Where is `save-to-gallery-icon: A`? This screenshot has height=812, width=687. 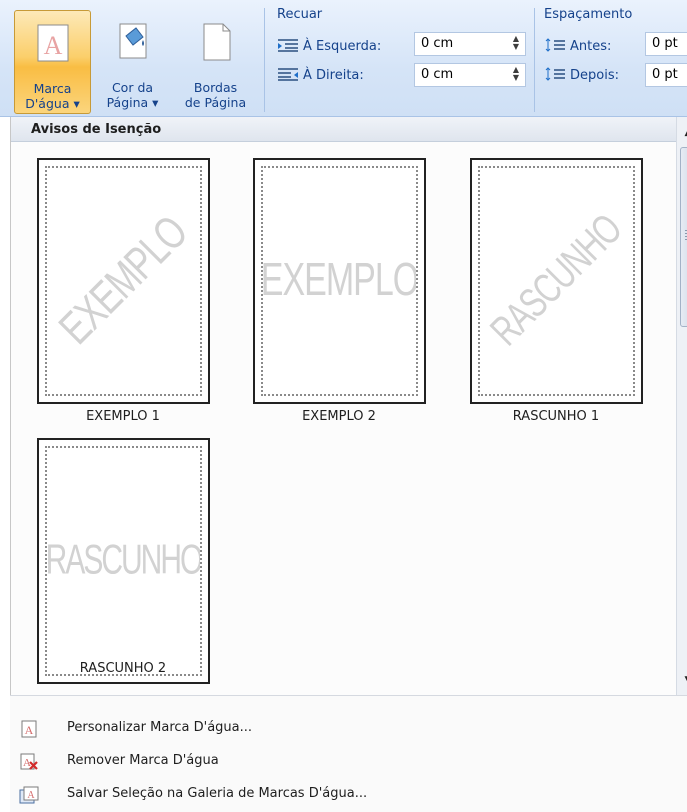
save-to-gallery-icon: A is located at coordinates (29, 795).